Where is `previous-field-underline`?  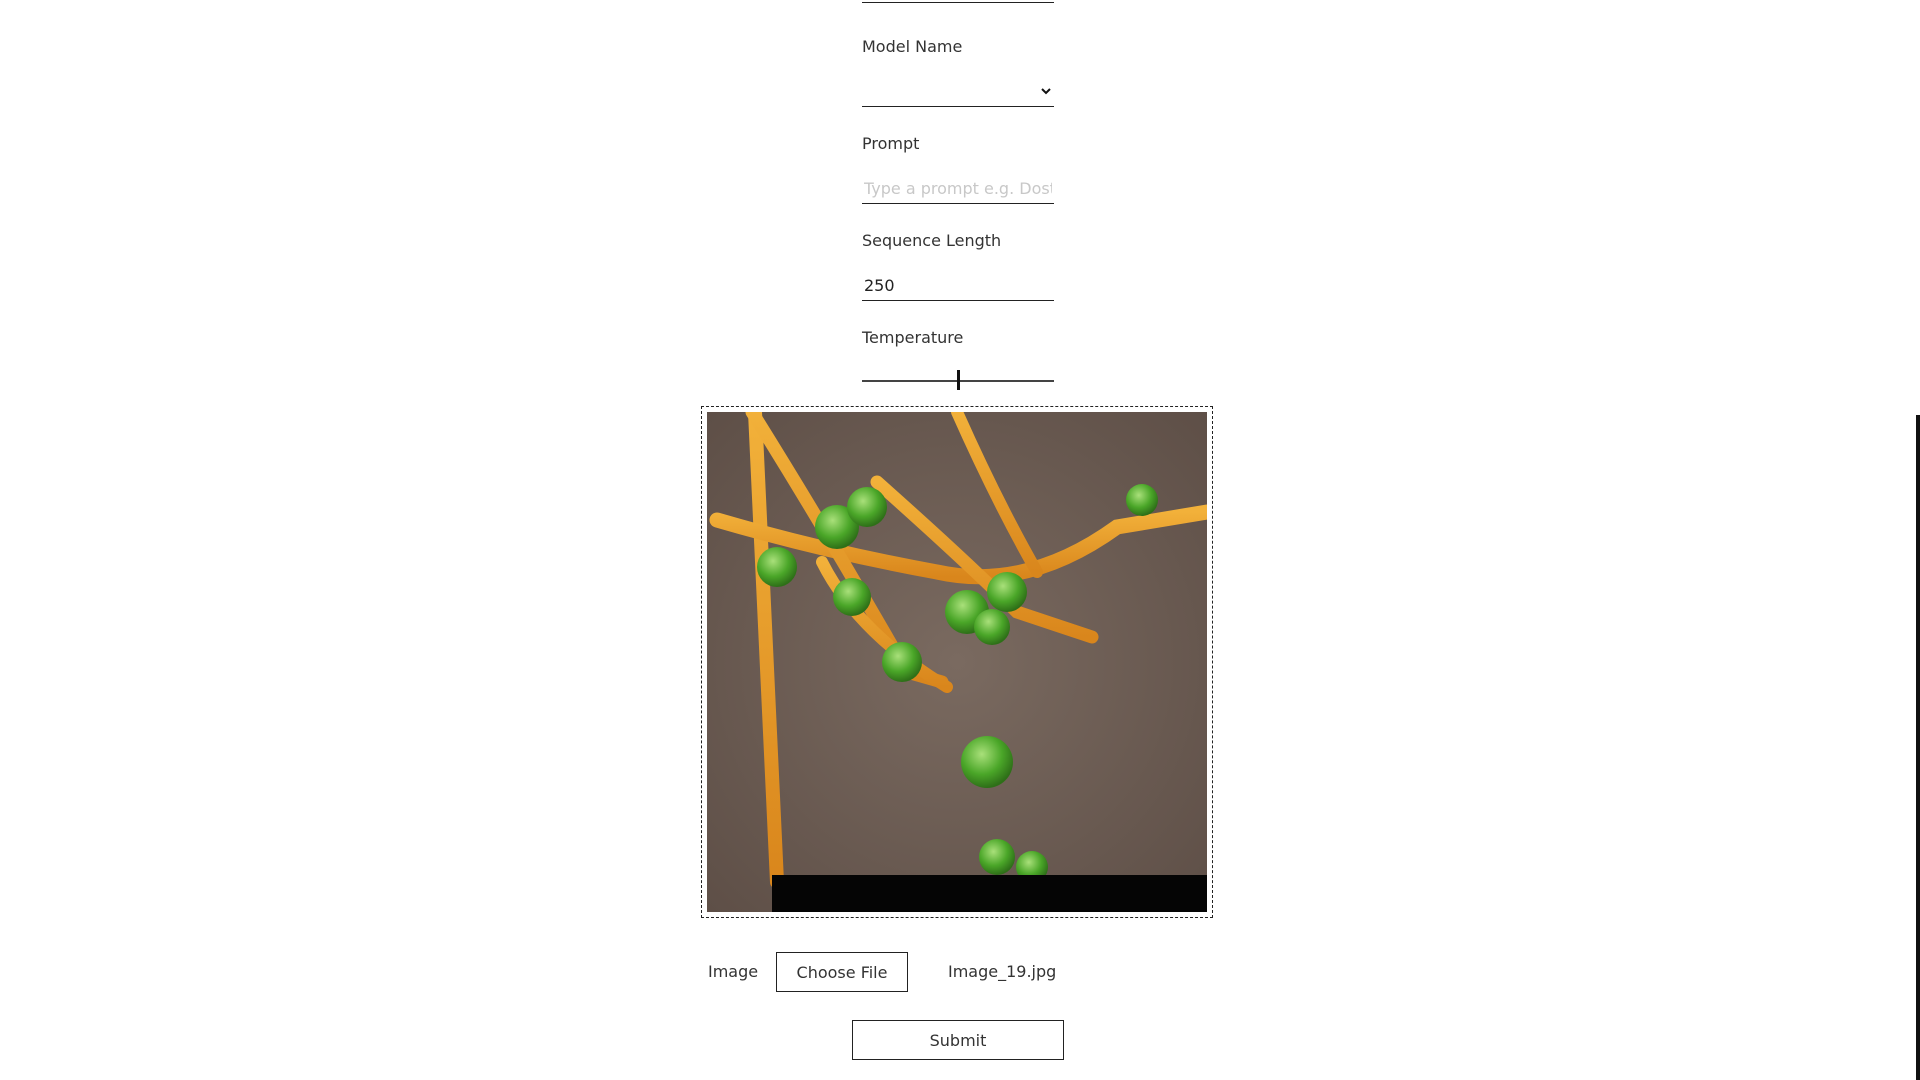
previous-field-underline is located at coordinates (958, 2).